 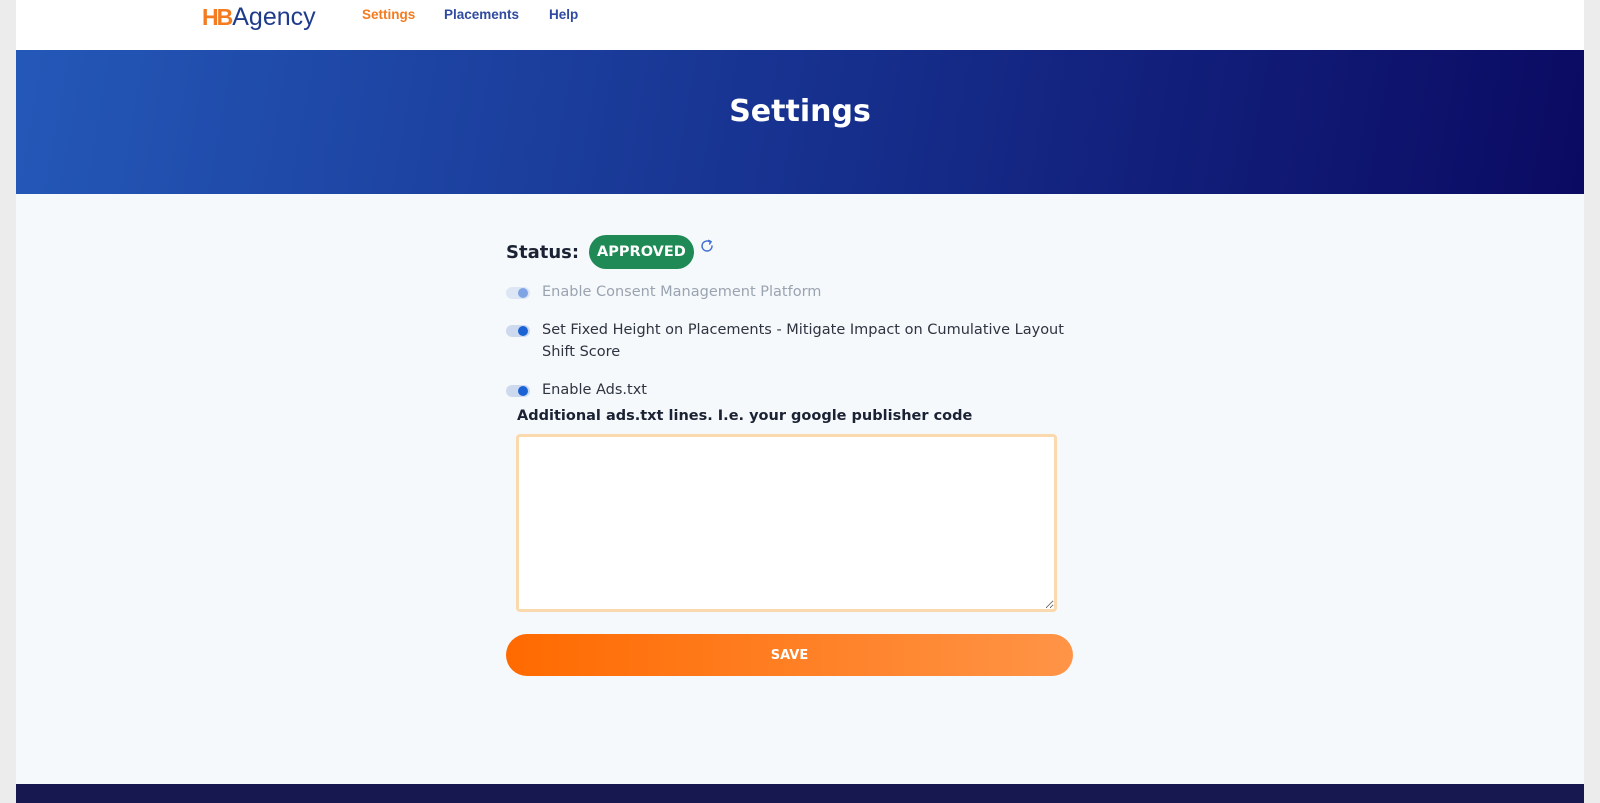 What do you see at coordinates (217, 16) in the screenshot?
I see `logo-mark: HB` at bounding box center [217, 16].